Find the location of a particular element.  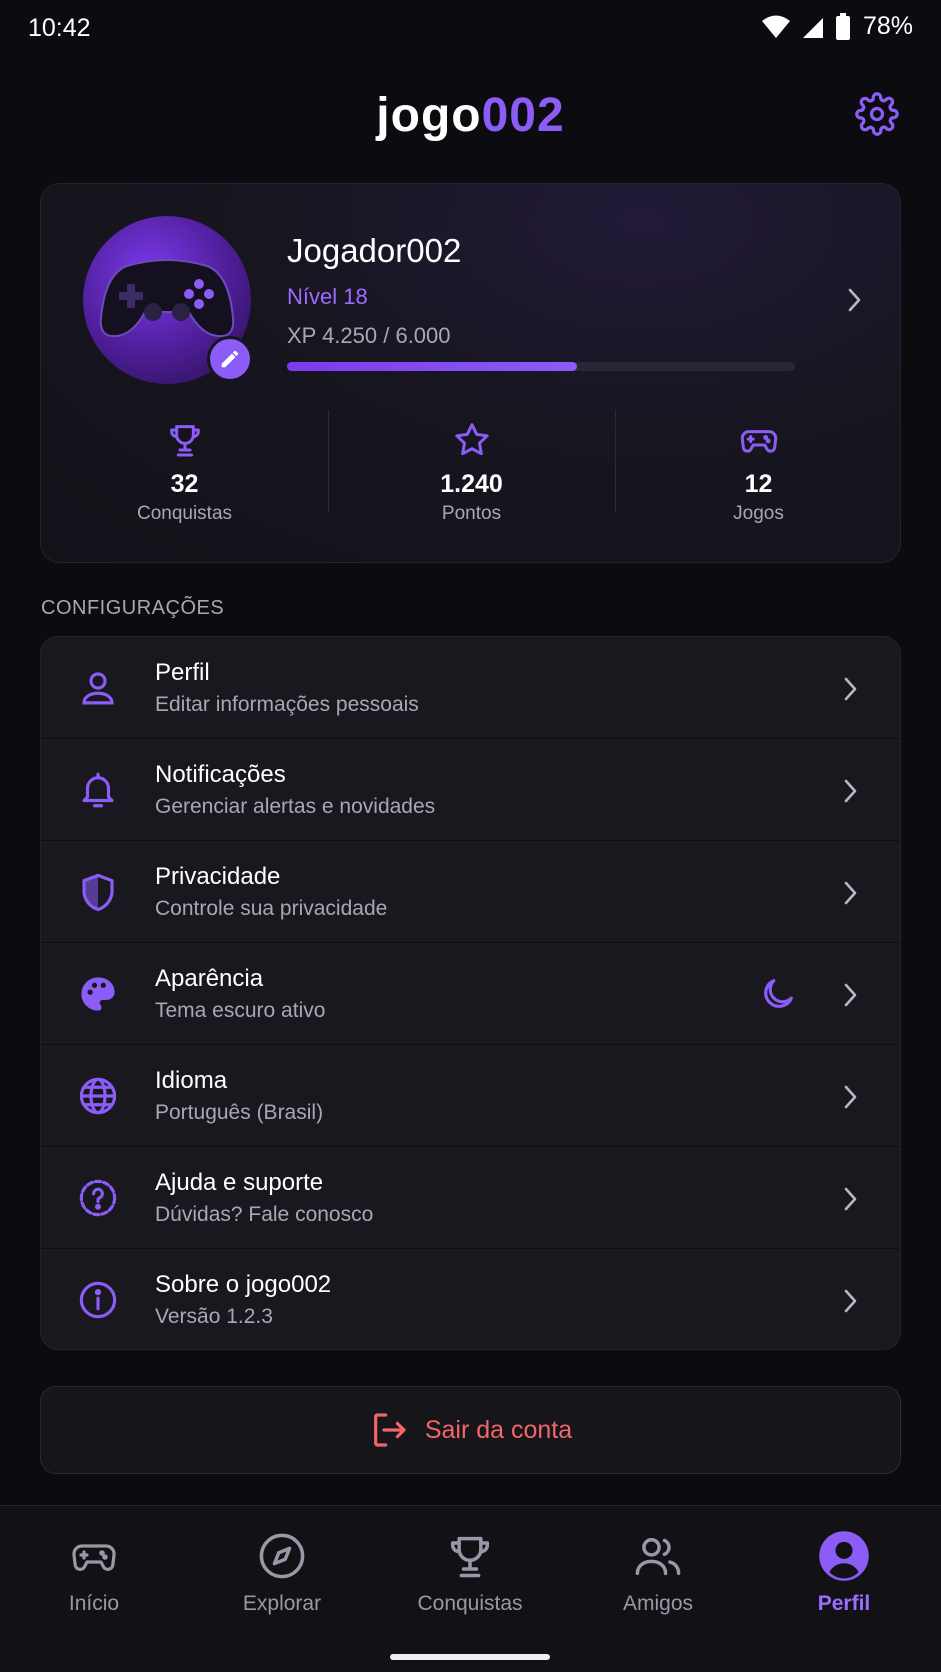

app-header: jogo002 is located at coordinates (470, 115).